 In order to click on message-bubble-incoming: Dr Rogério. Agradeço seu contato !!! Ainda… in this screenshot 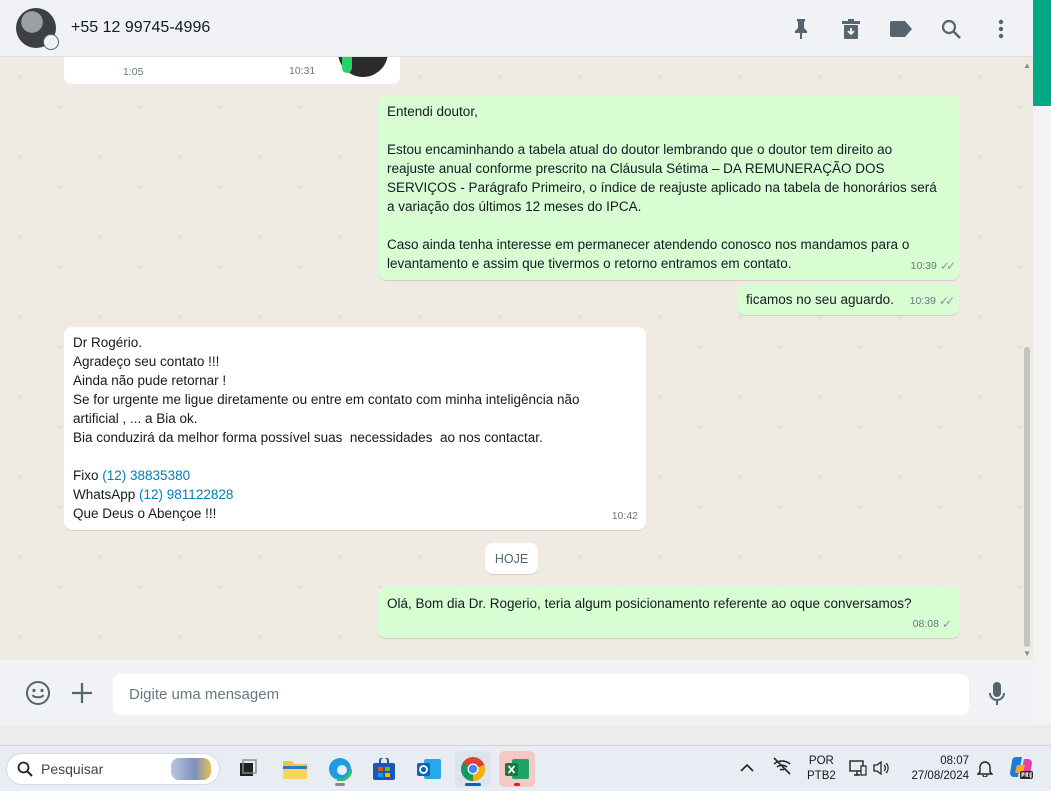, I will do `click(355, 428)`.